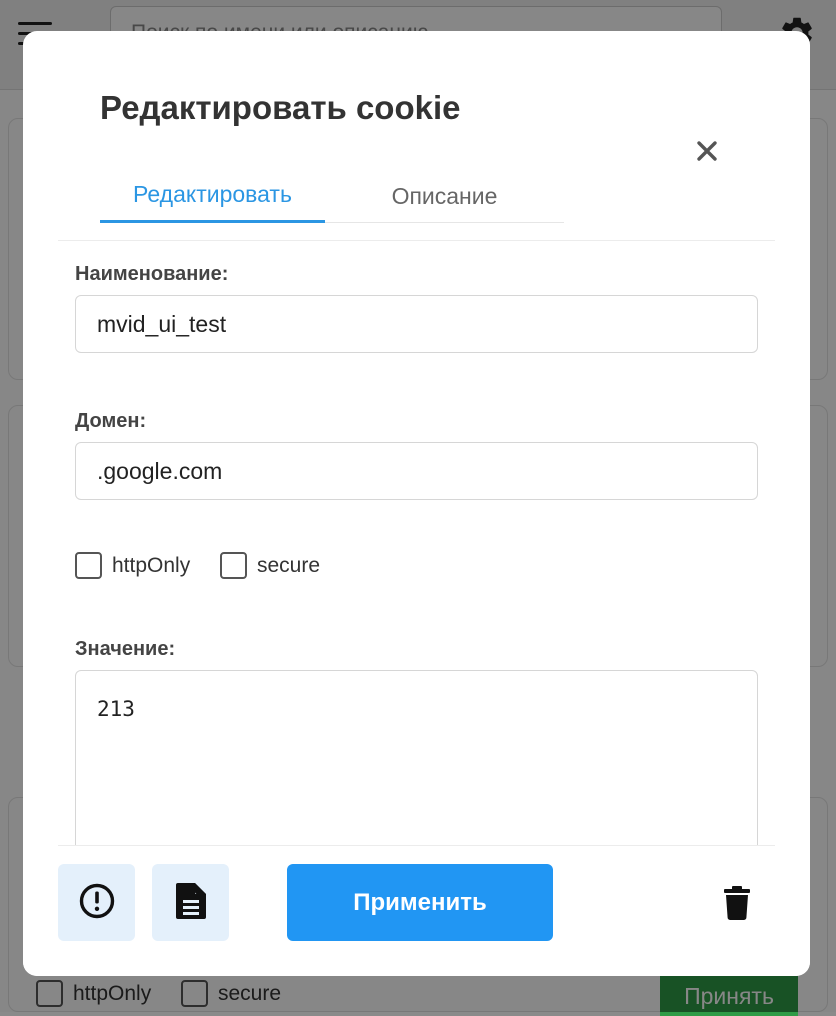 The width and height of the screenshot is (836, 1016). What do you see at coordinates (420, 902) in the screenshot?
I see `apply-button: Применить` at bounding box center [420, 902].